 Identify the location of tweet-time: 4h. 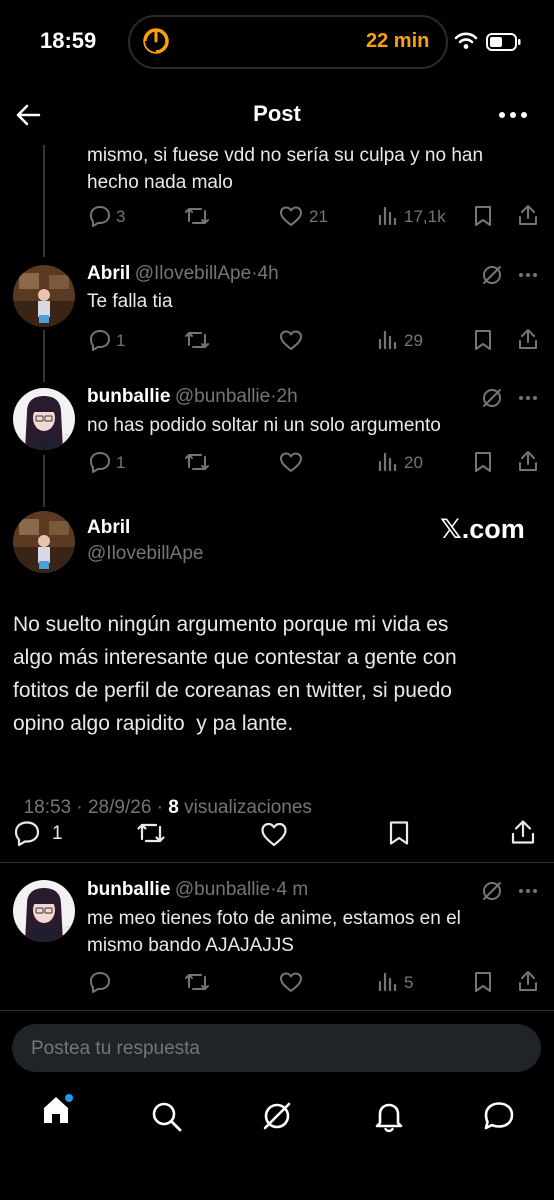
(268, 273).